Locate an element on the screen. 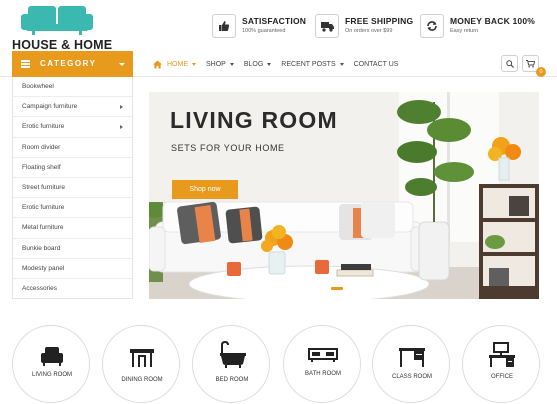 The height and width of the screenshot is (404, 557). truck-icon is located at coordinates (327, 26).